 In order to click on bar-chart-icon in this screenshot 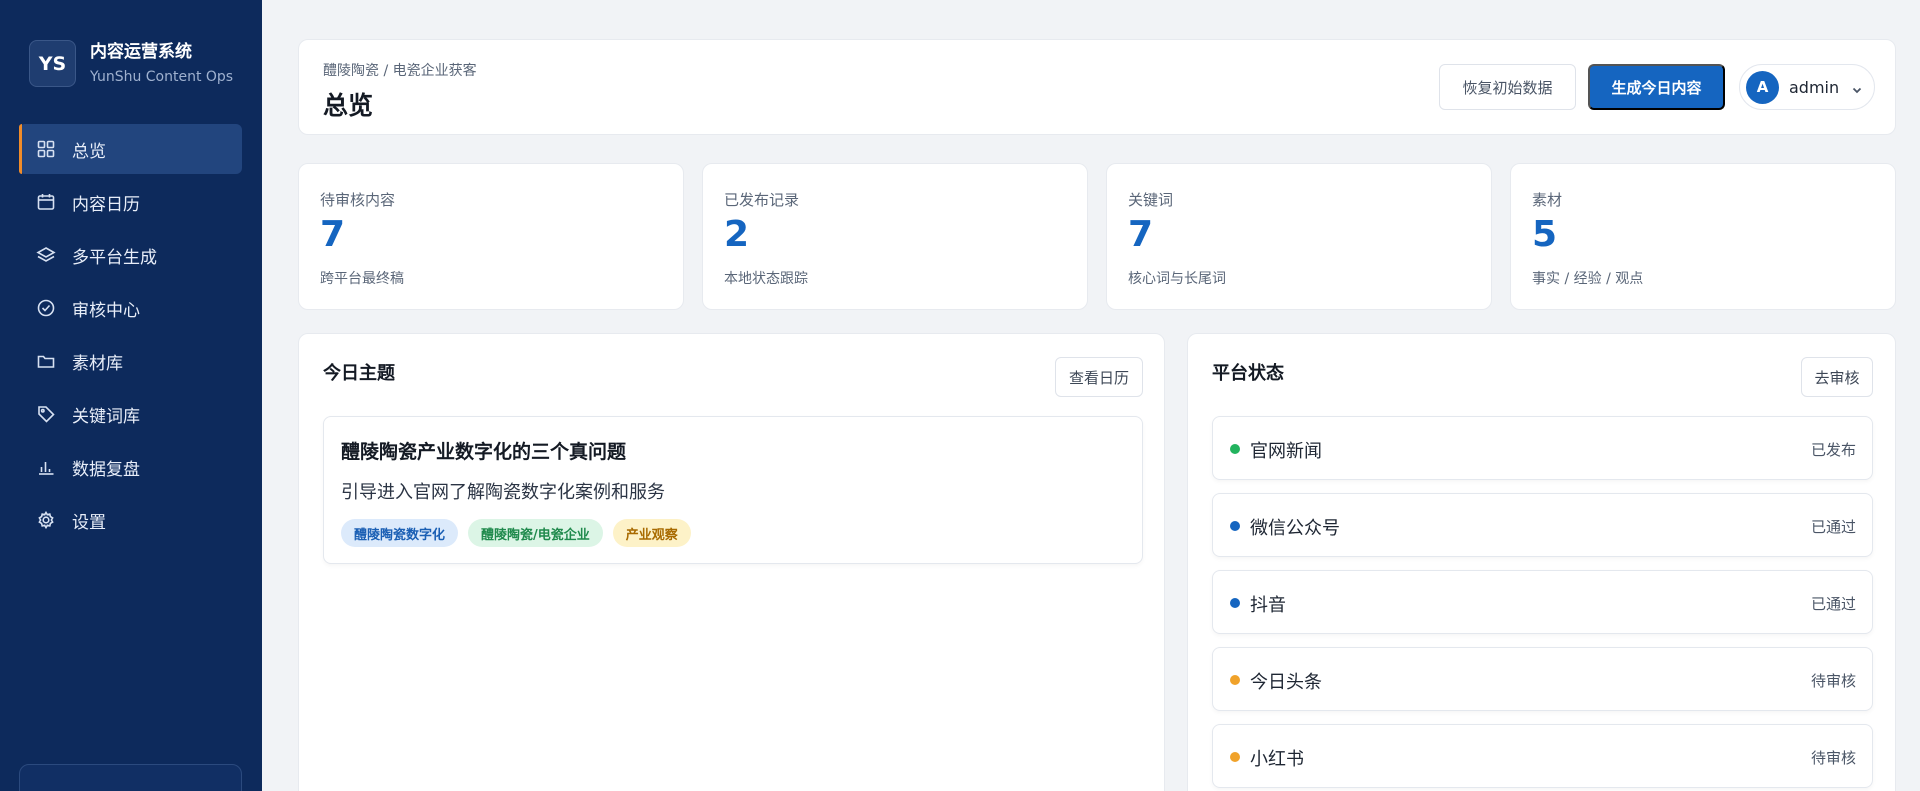, I will do `click(46, 467)`.